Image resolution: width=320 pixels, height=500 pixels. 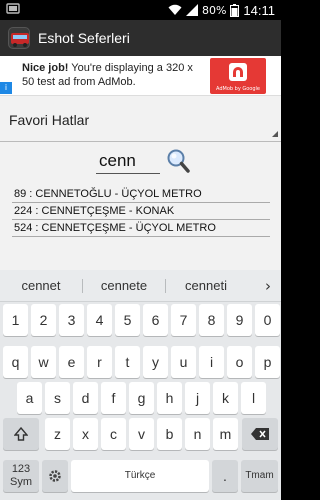 What do you see at coordinates (71, 362) in the screenshot?
I see `letter-key: e` at bounding box center [71, 362].